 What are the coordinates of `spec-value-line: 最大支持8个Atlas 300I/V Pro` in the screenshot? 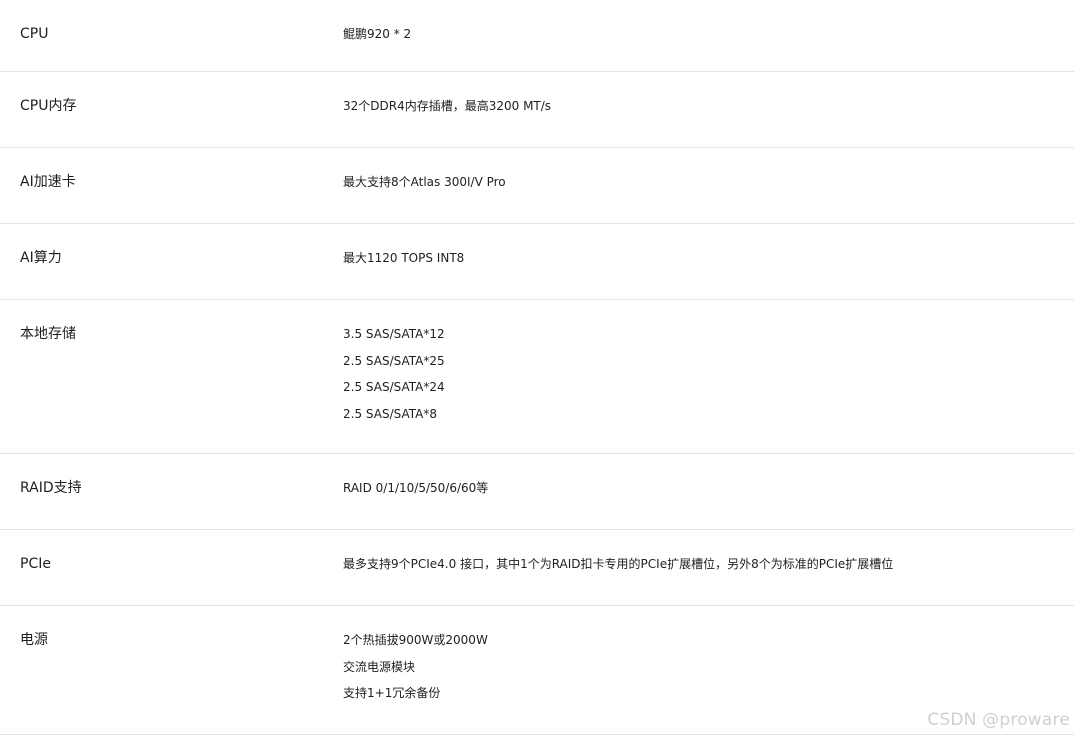 It's located at (424, 182).